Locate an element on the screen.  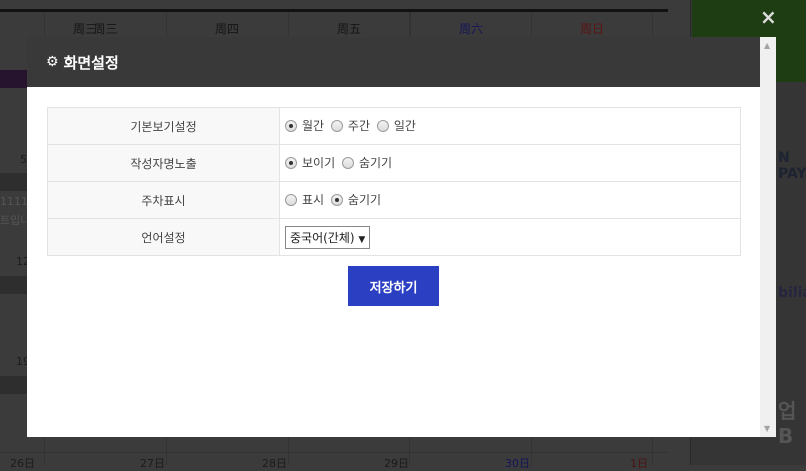
table-row: 언어설정 중국어(간체) ▼ is located at coordinates (394, 237).